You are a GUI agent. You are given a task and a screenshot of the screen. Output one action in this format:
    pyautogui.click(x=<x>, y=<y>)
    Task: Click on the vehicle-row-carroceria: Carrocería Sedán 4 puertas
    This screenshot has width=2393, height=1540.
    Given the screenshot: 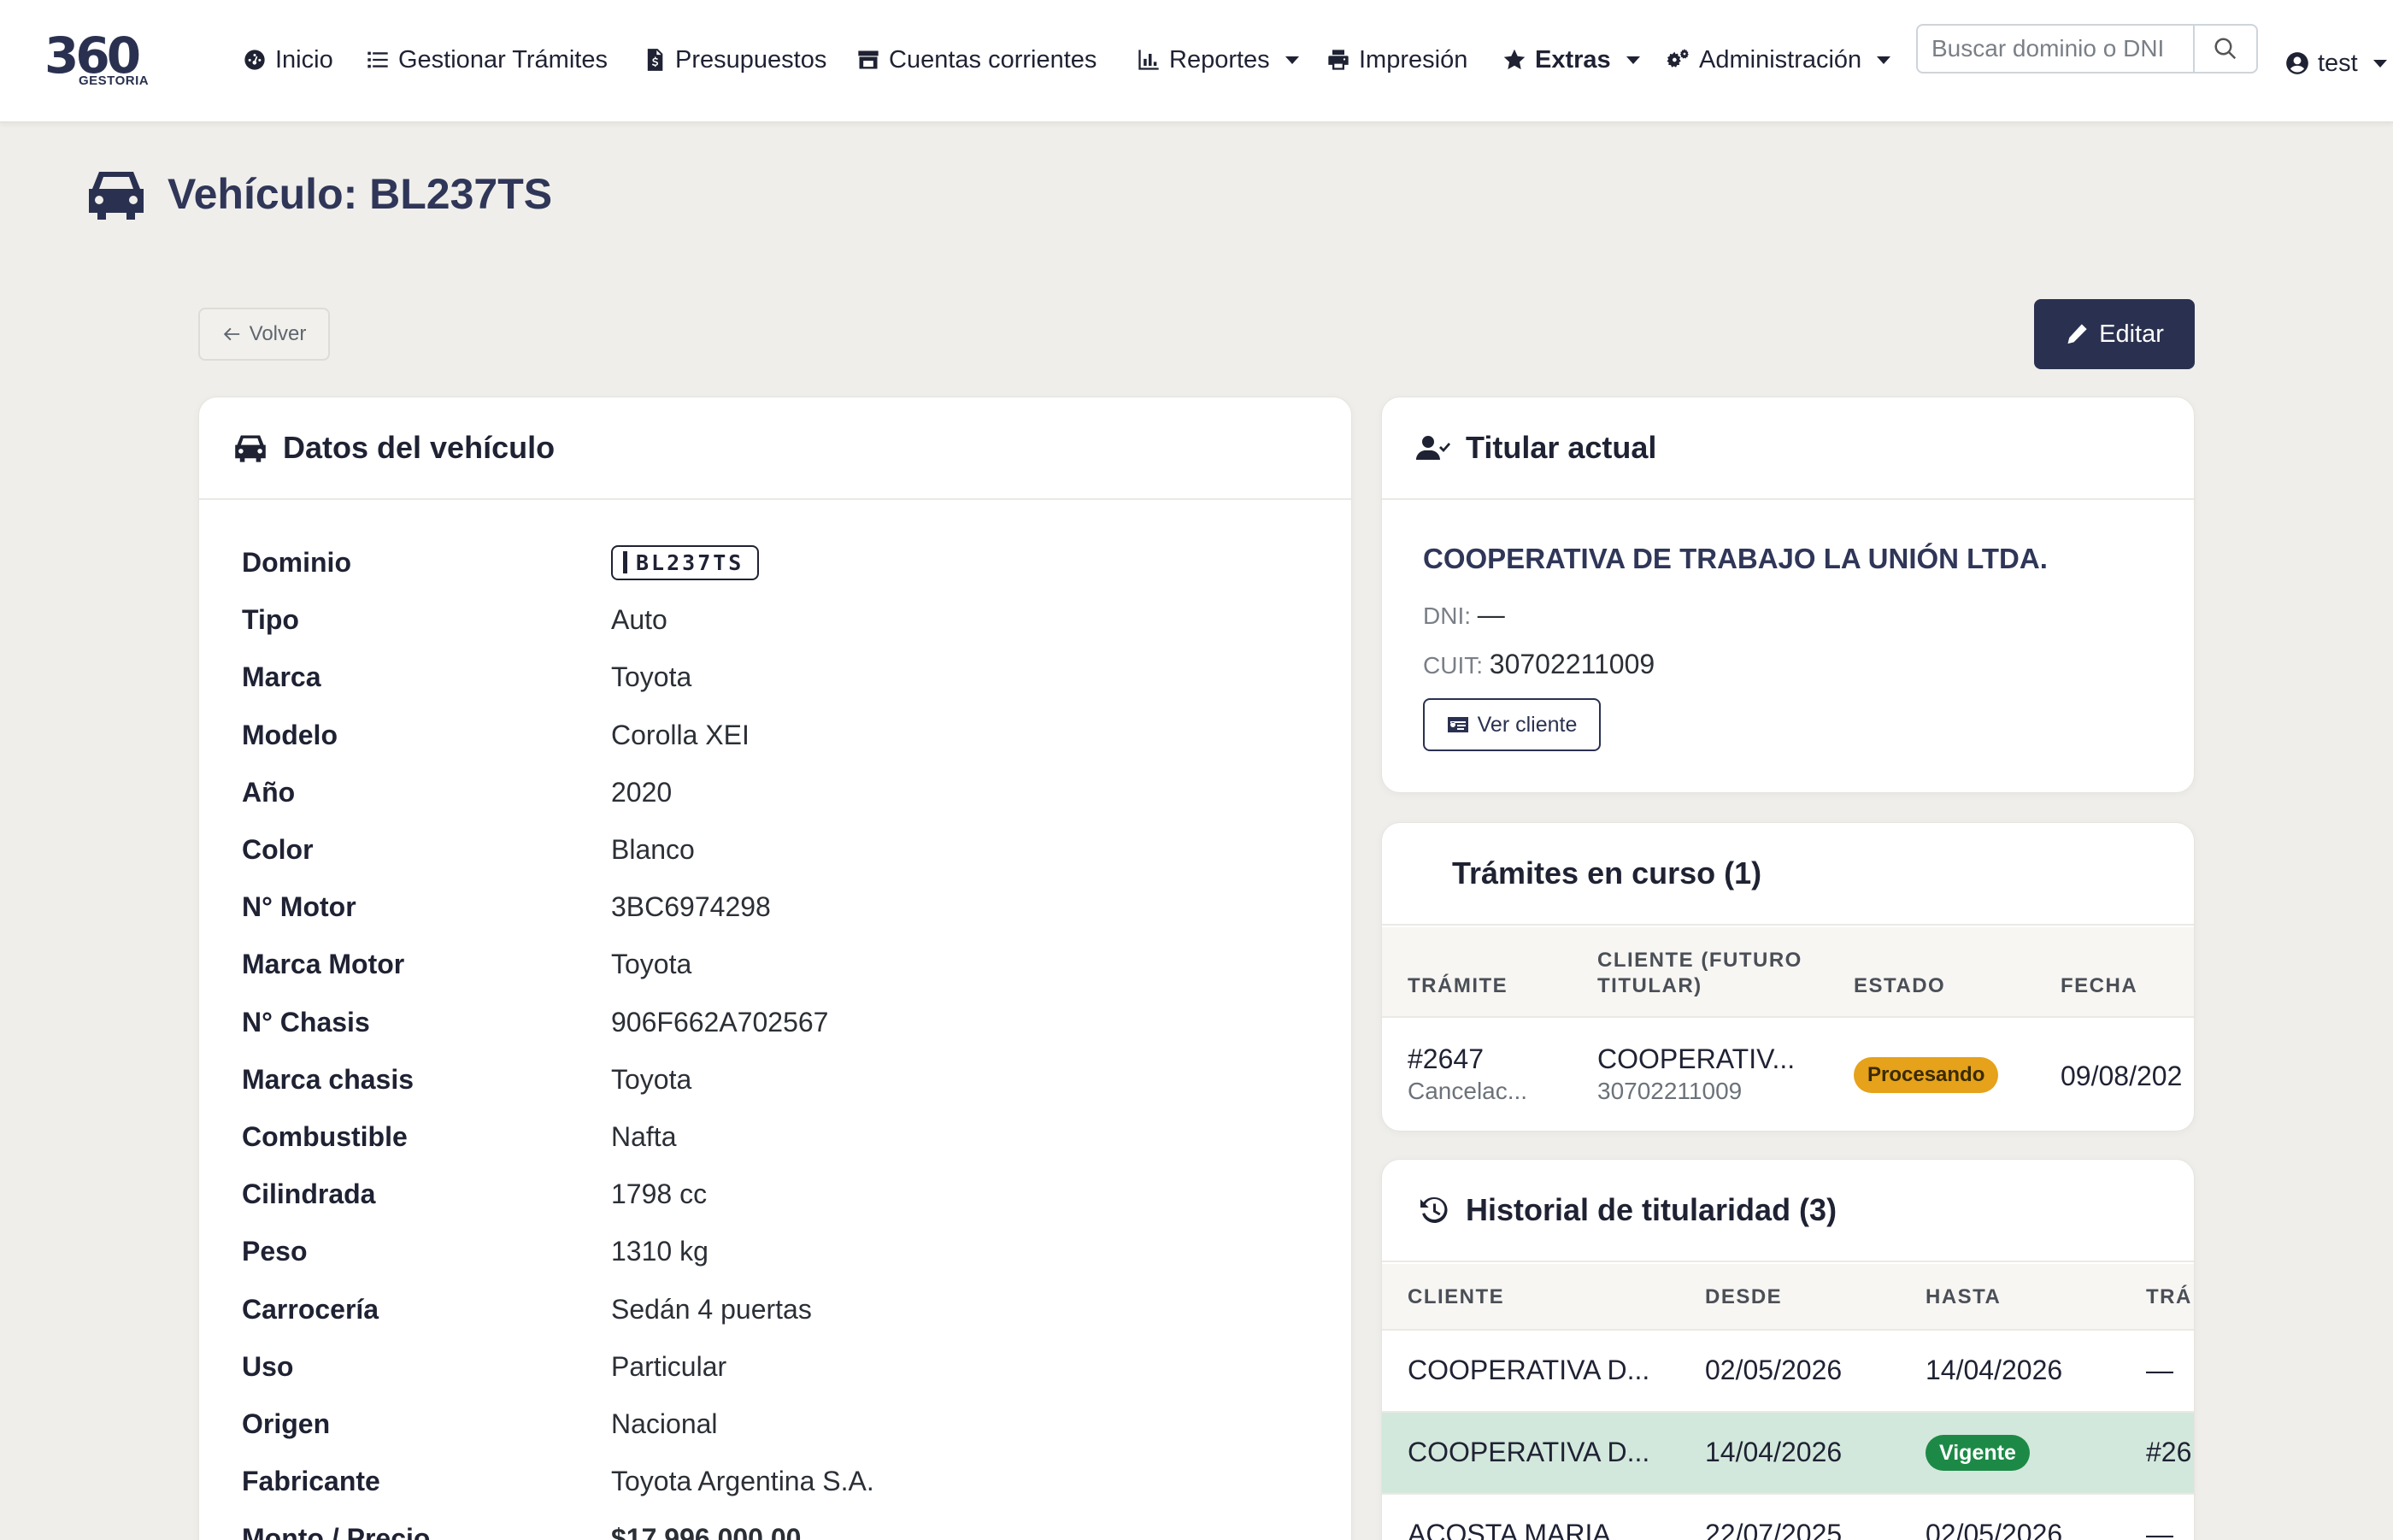 What is the action you would take?
    pyautogui.click(x=779, y=1308)
    